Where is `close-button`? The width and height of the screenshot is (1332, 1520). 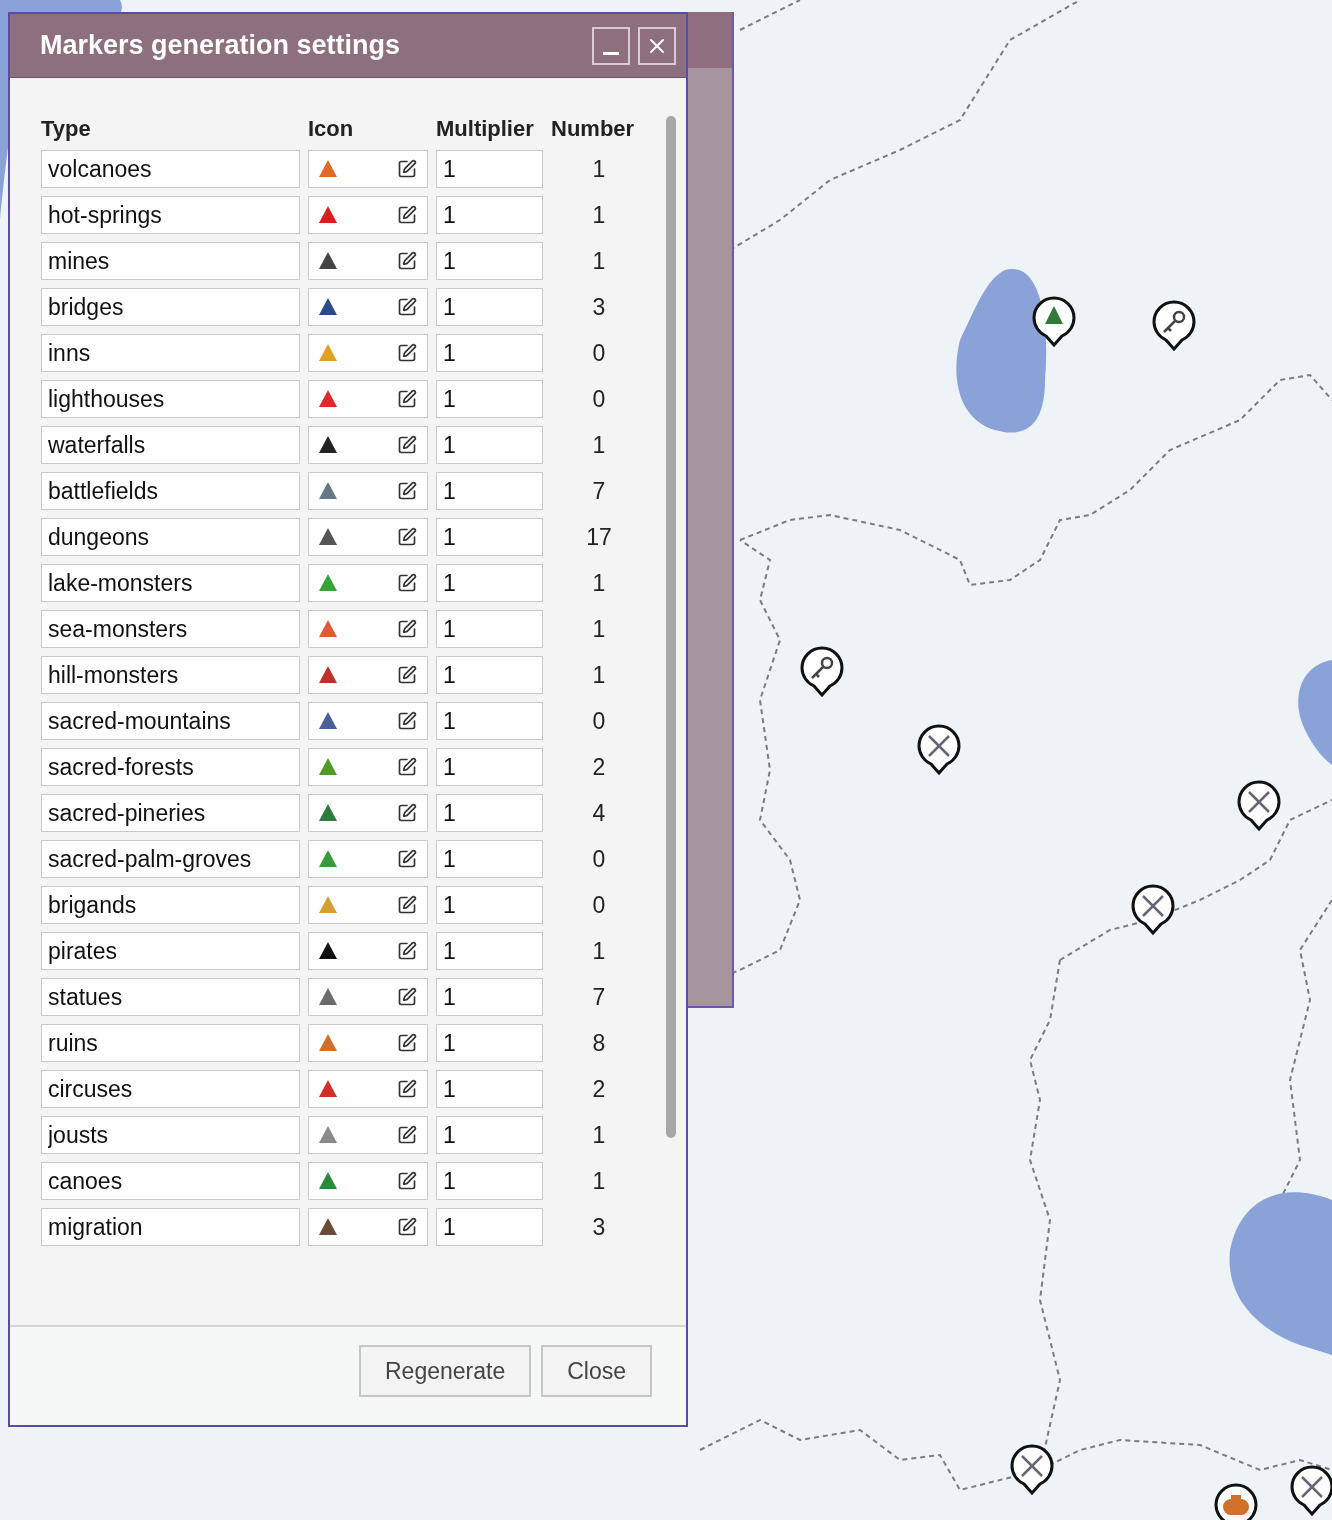 close-button is located at coordinates (657, 45).